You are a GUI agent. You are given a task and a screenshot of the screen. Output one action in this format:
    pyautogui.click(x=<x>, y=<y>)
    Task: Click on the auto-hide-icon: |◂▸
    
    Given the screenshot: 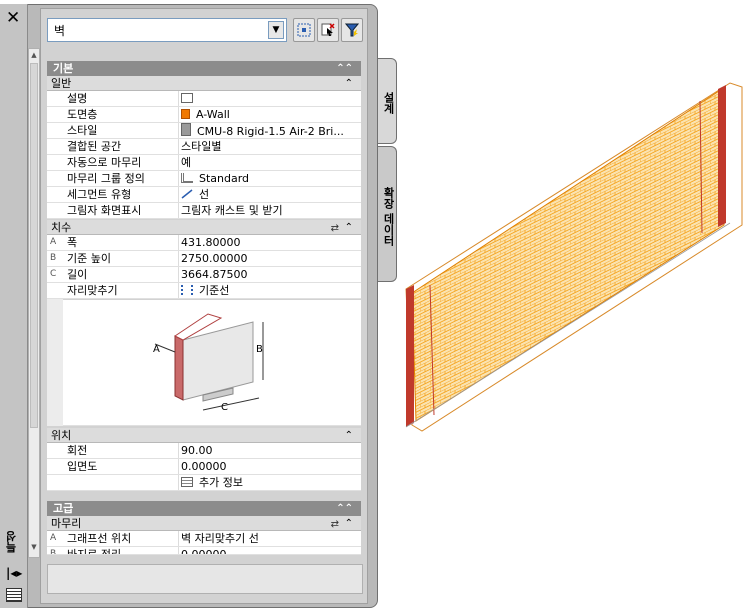 What is the action you would take?
    pyautogui.click(x=14, y=573)
    